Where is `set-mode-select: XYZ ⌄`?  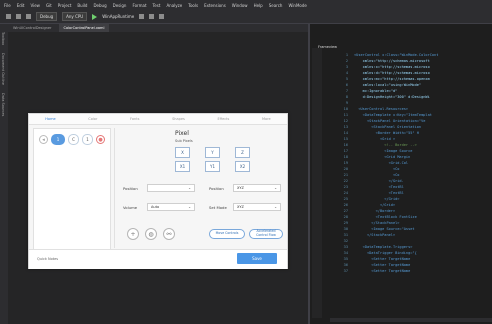 set-mode-select: XYZ ⌄ is located at coordinates (257, 207).